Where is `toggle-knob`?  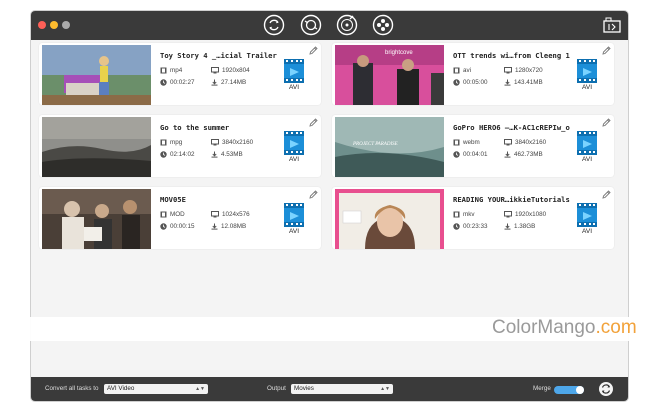 toggle-knob is located at coordinates (580, 390).